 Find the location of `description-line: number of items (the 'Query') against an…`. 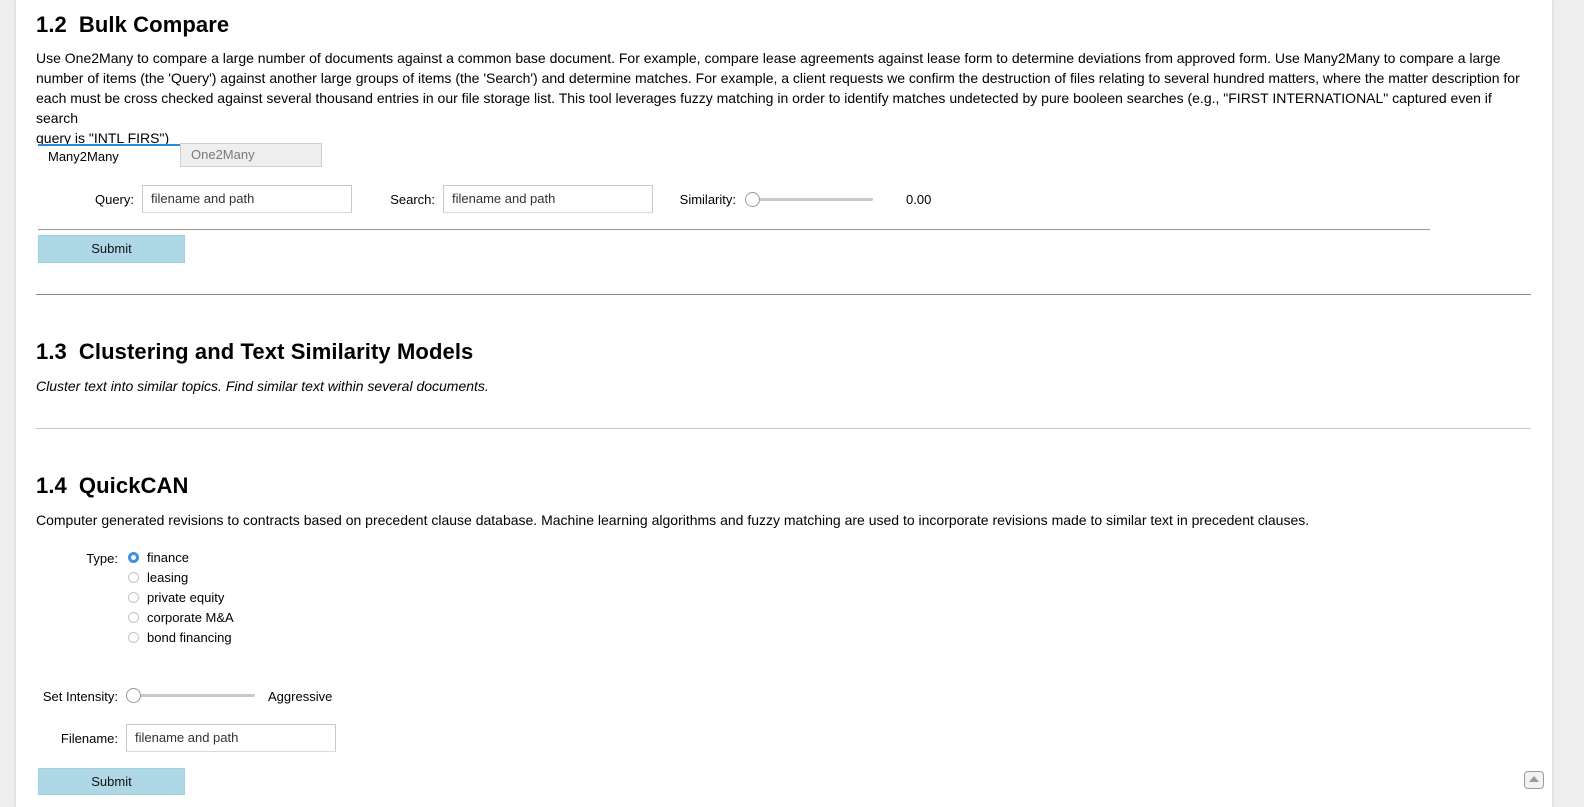

description-line: number of items (the 'Query') against an… is located at coordinates (778, 78).